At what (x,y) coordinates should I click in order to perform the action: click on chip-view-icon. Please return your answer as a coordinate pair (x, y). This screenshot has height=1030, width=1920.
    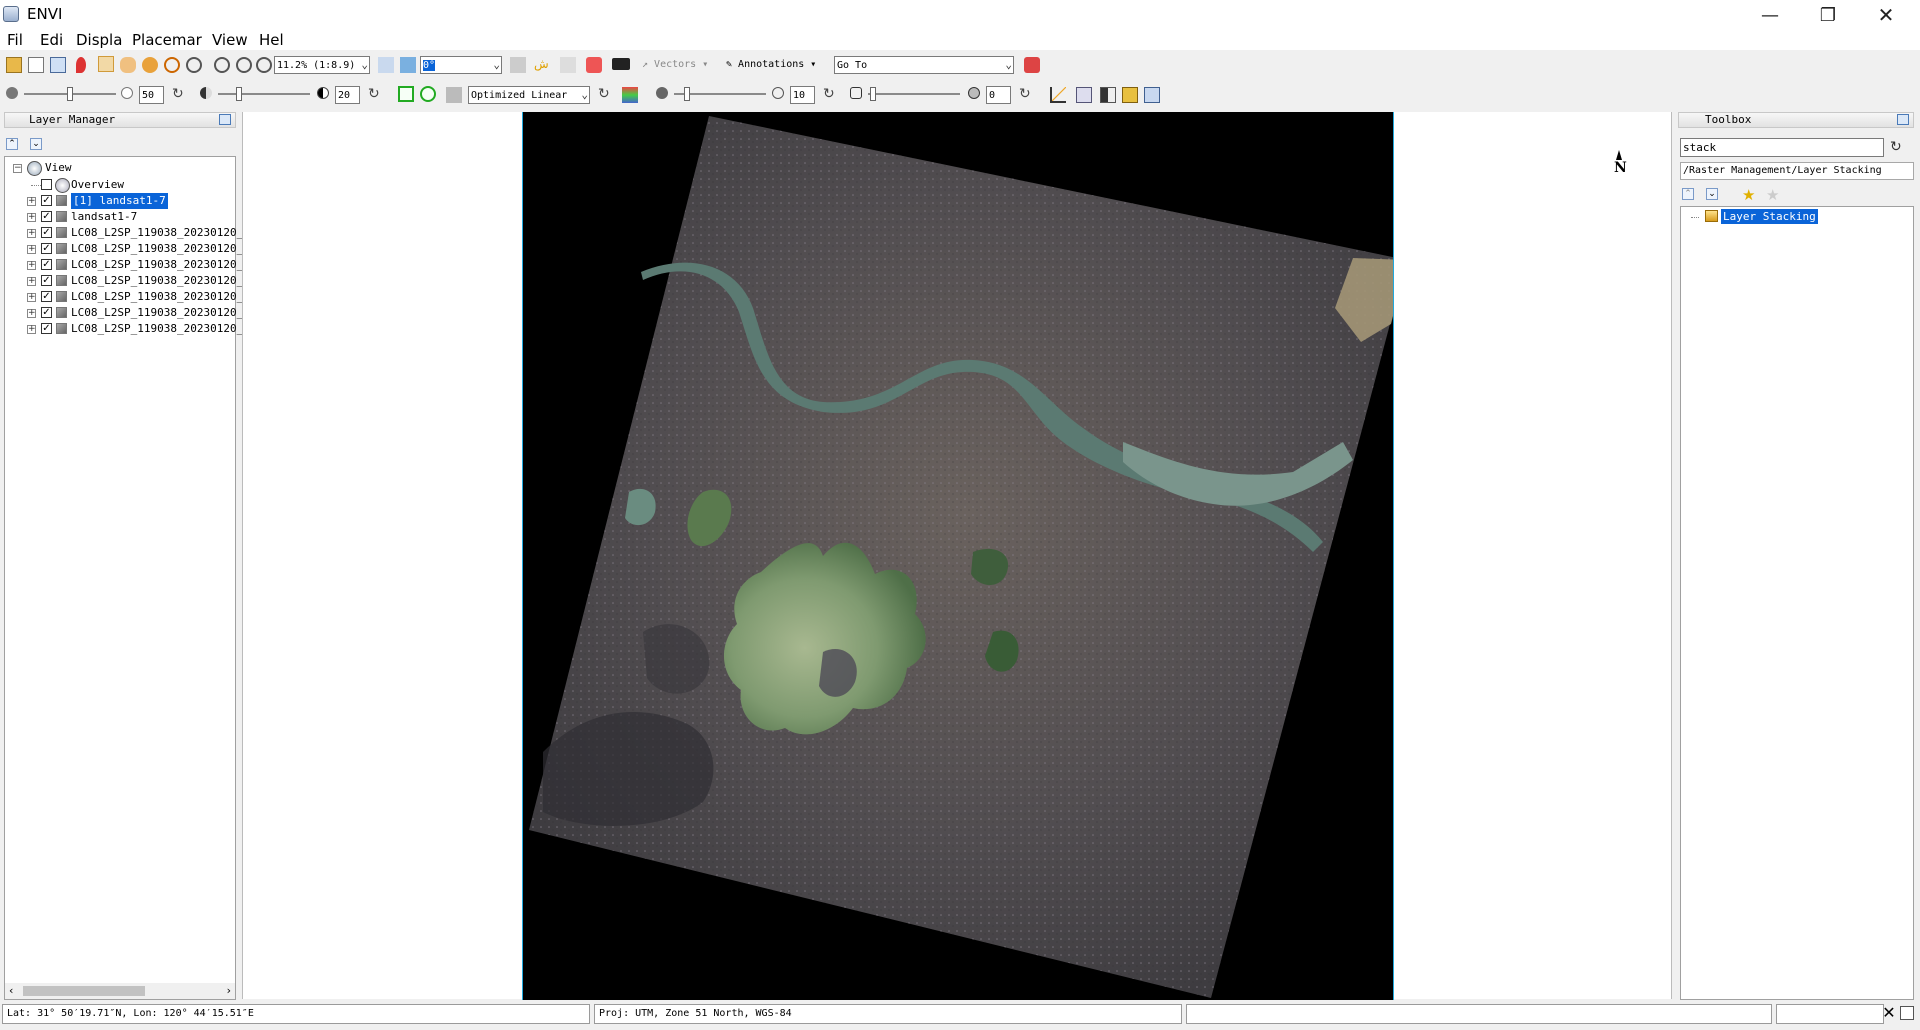
    Looking at the image, I should click on (58, 65).